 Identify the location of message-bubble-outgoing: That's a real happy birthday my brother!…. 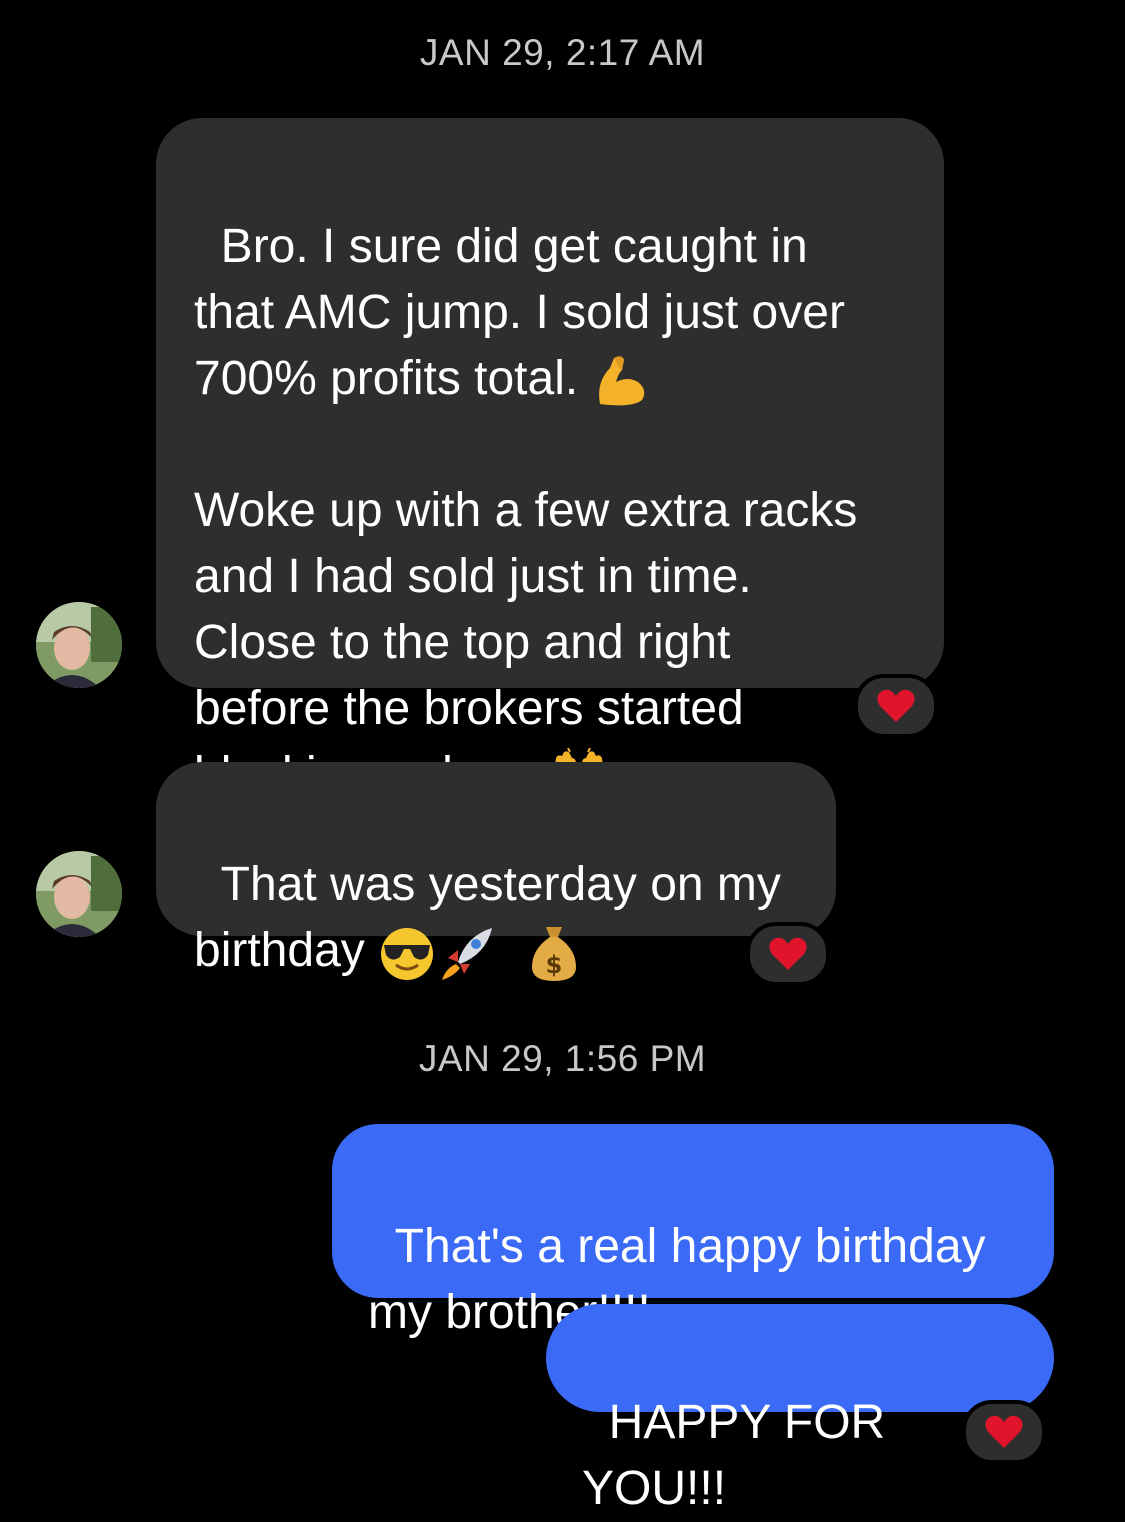
(693, 1231).